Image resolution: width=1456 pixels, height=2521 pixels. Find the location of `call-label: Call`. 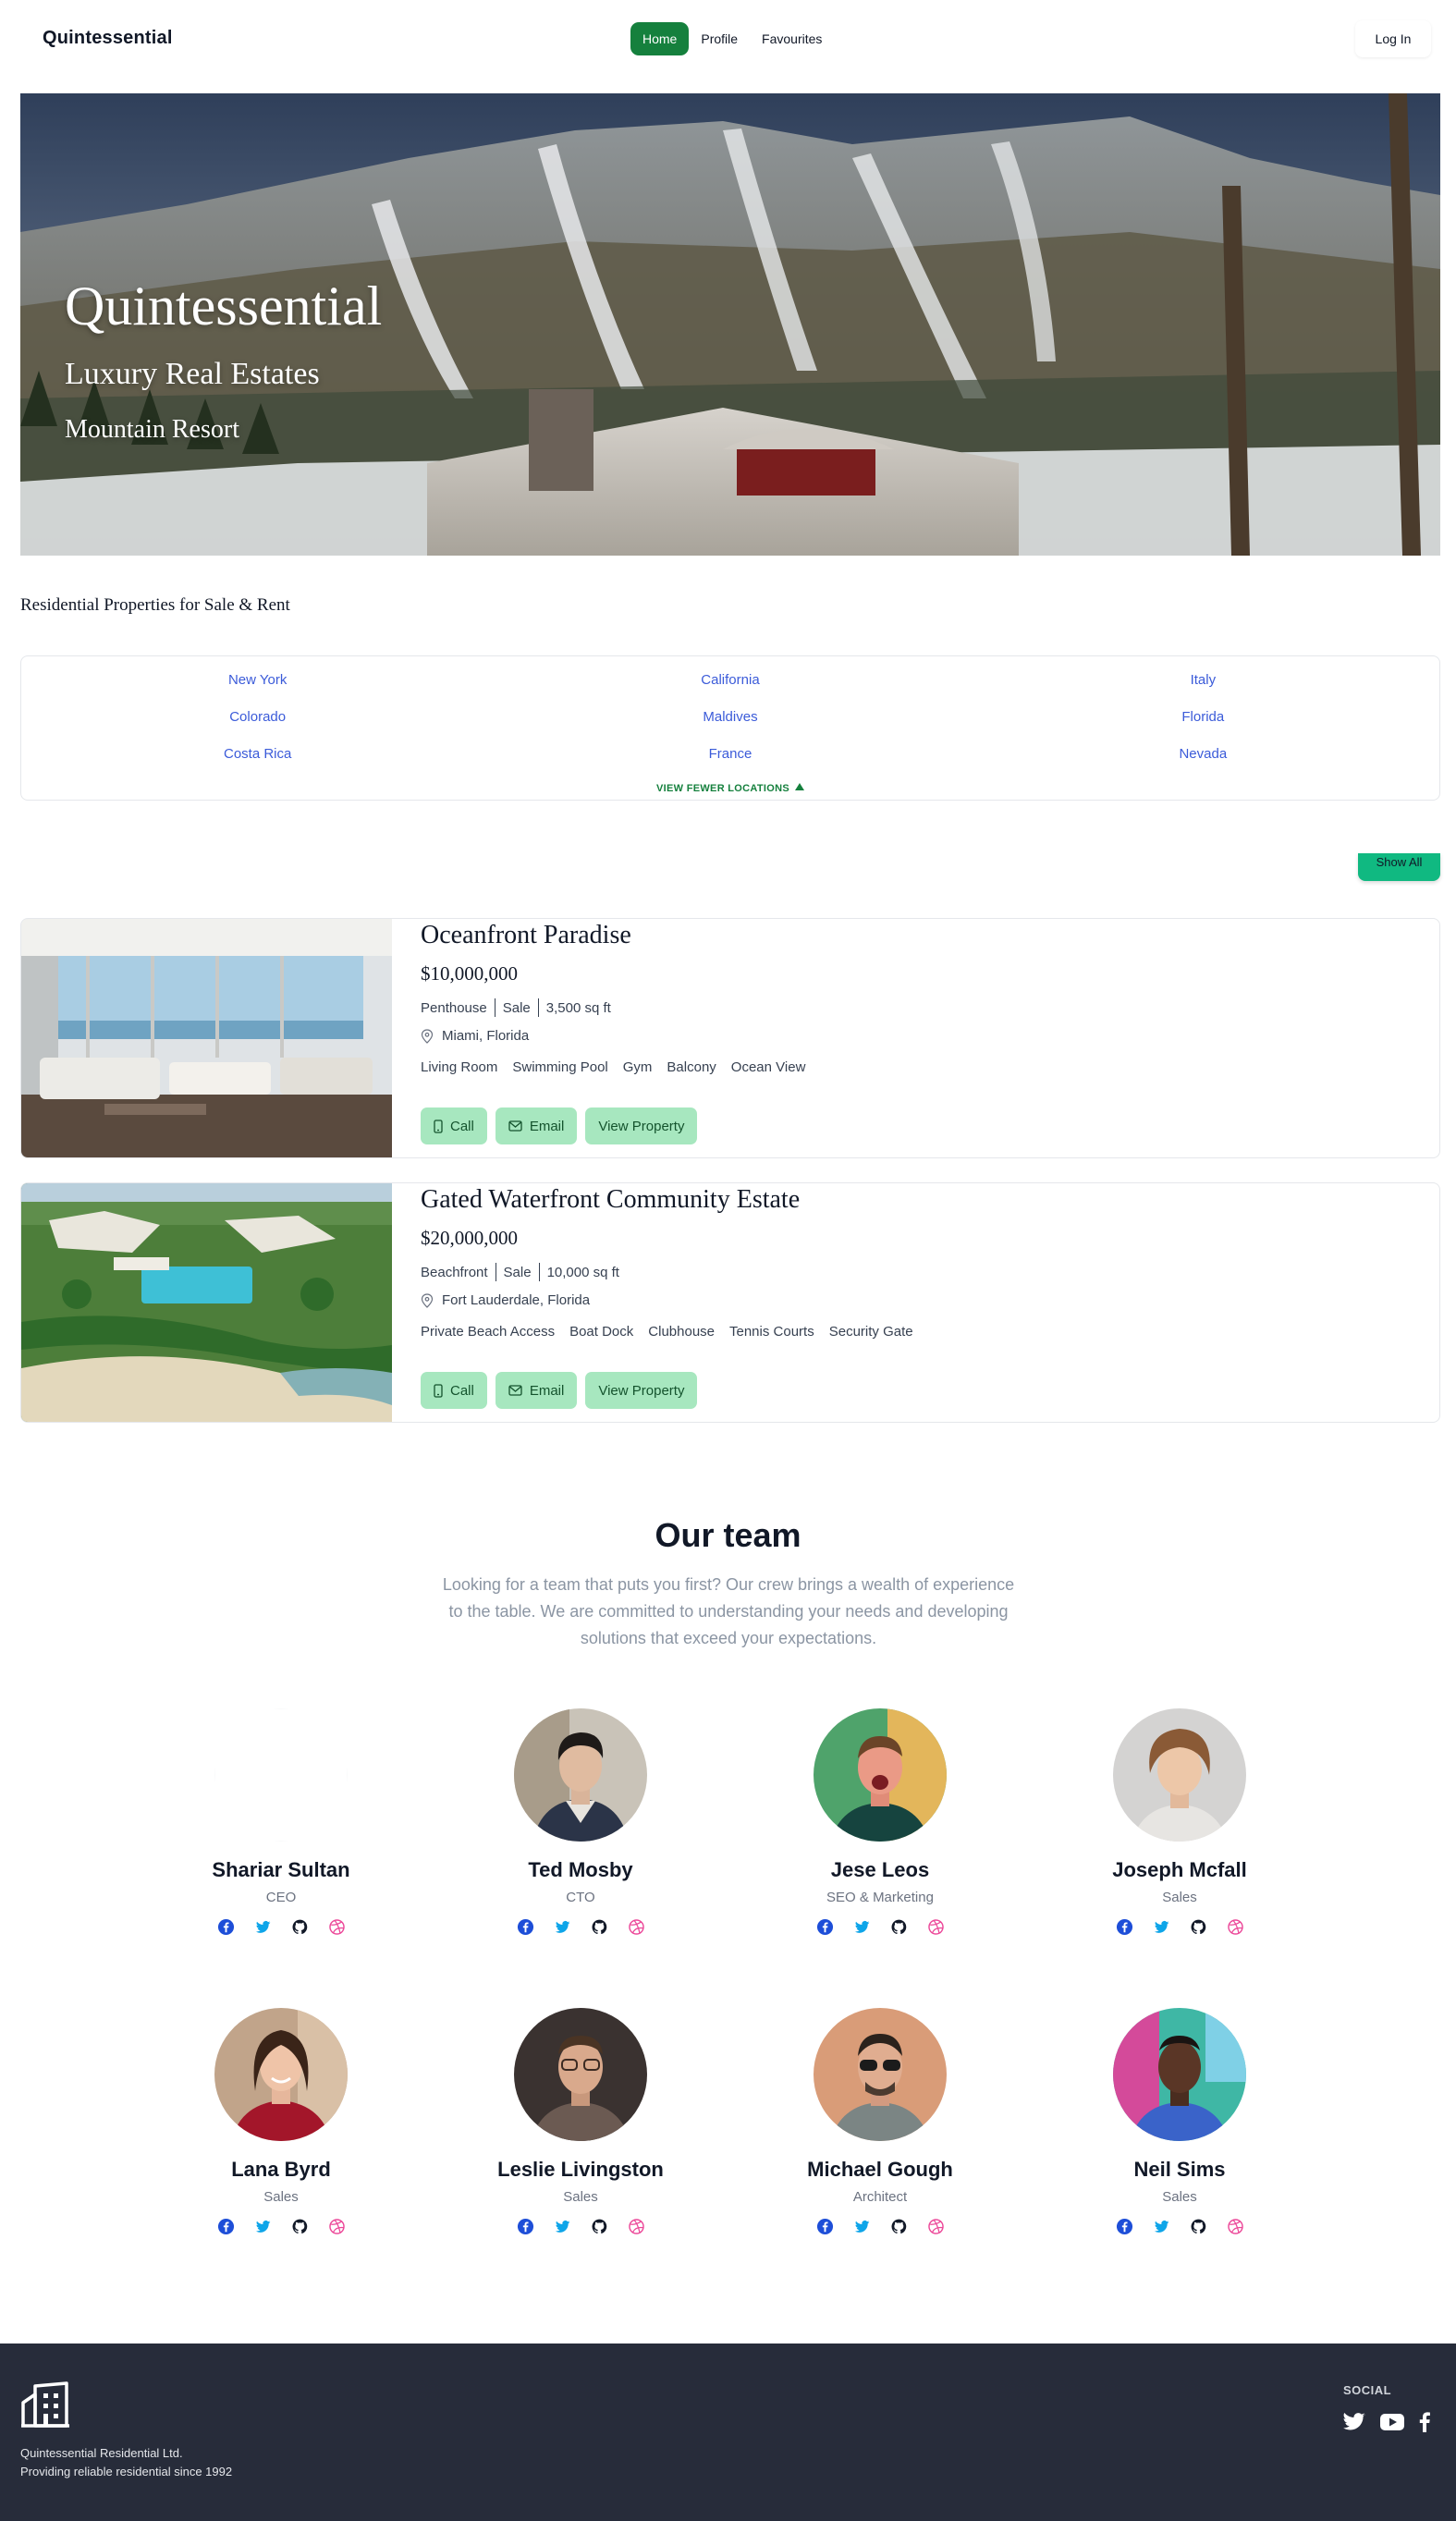

call-label: Call is located at coordinates (462, 1126).